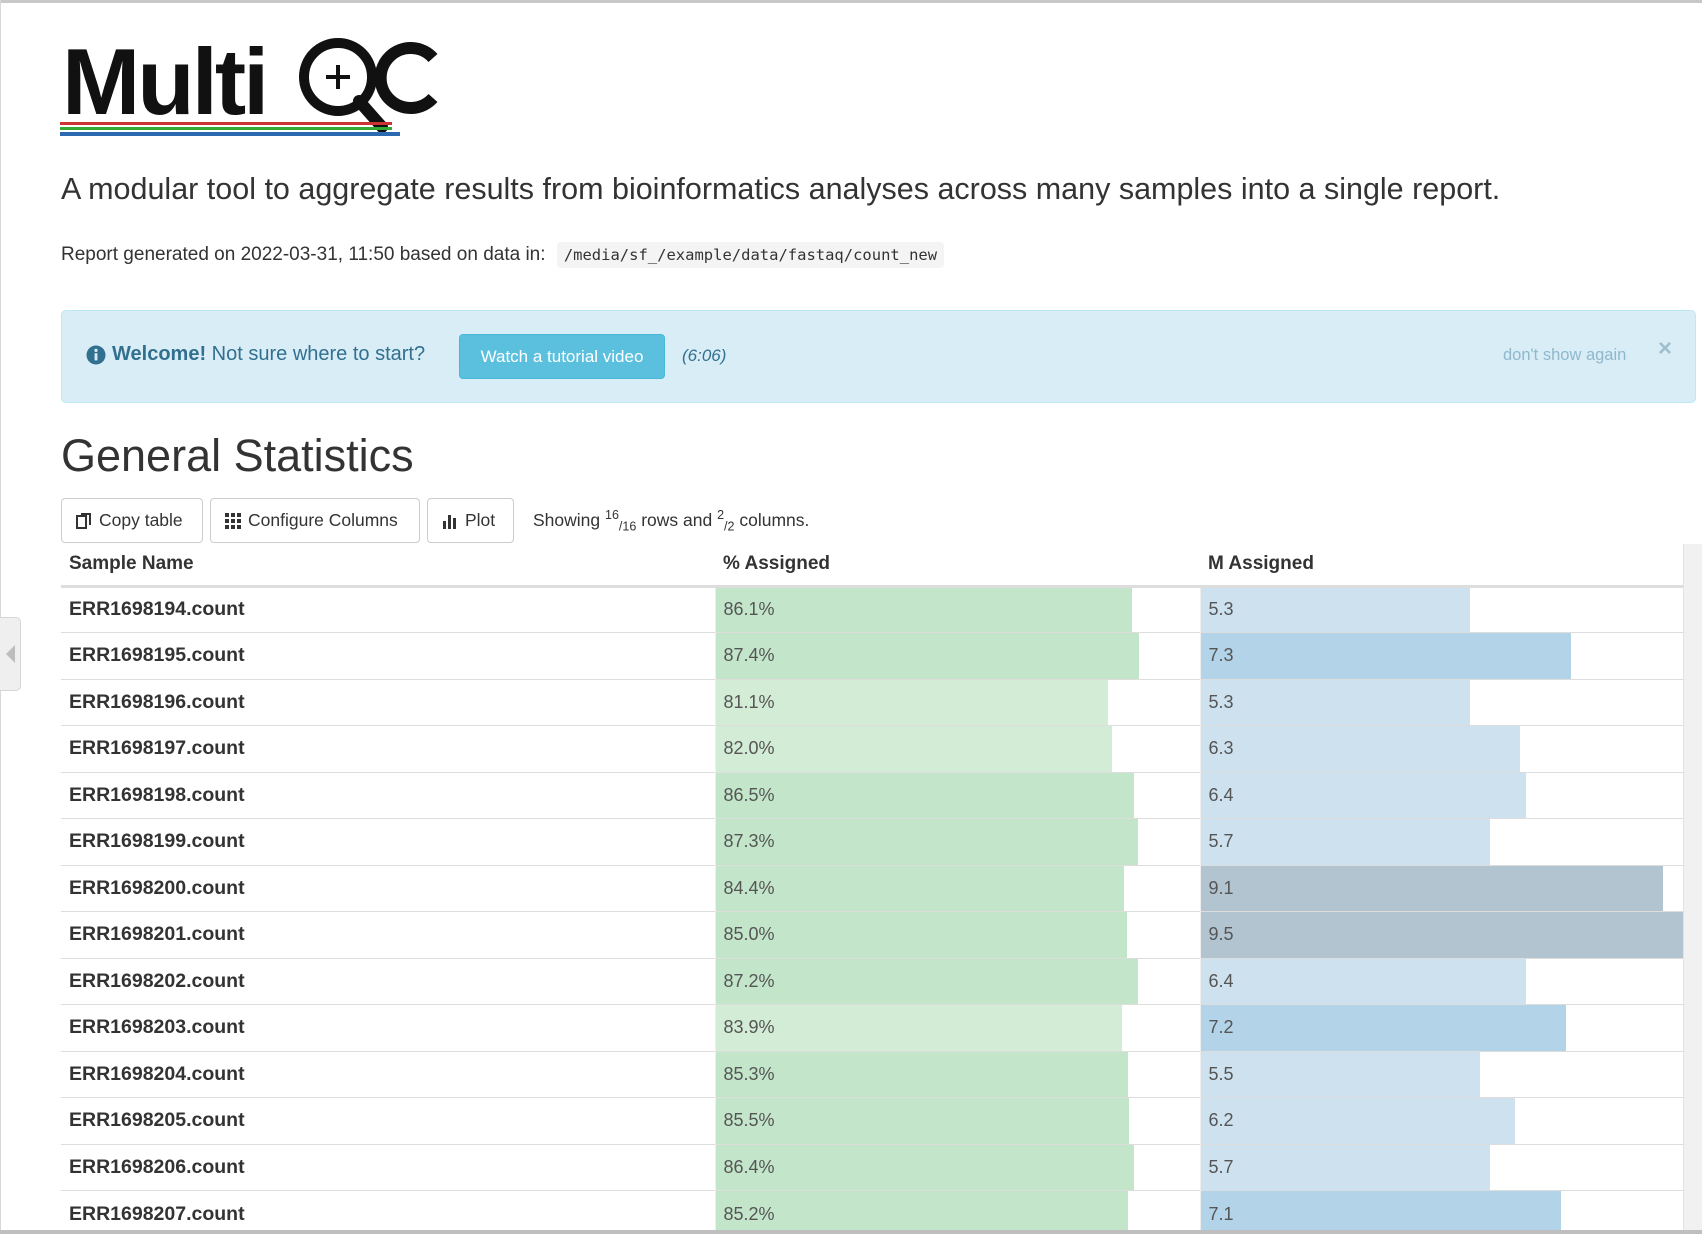  I want to click on m-assigned-cell: 9.1, so click(1441, 888).